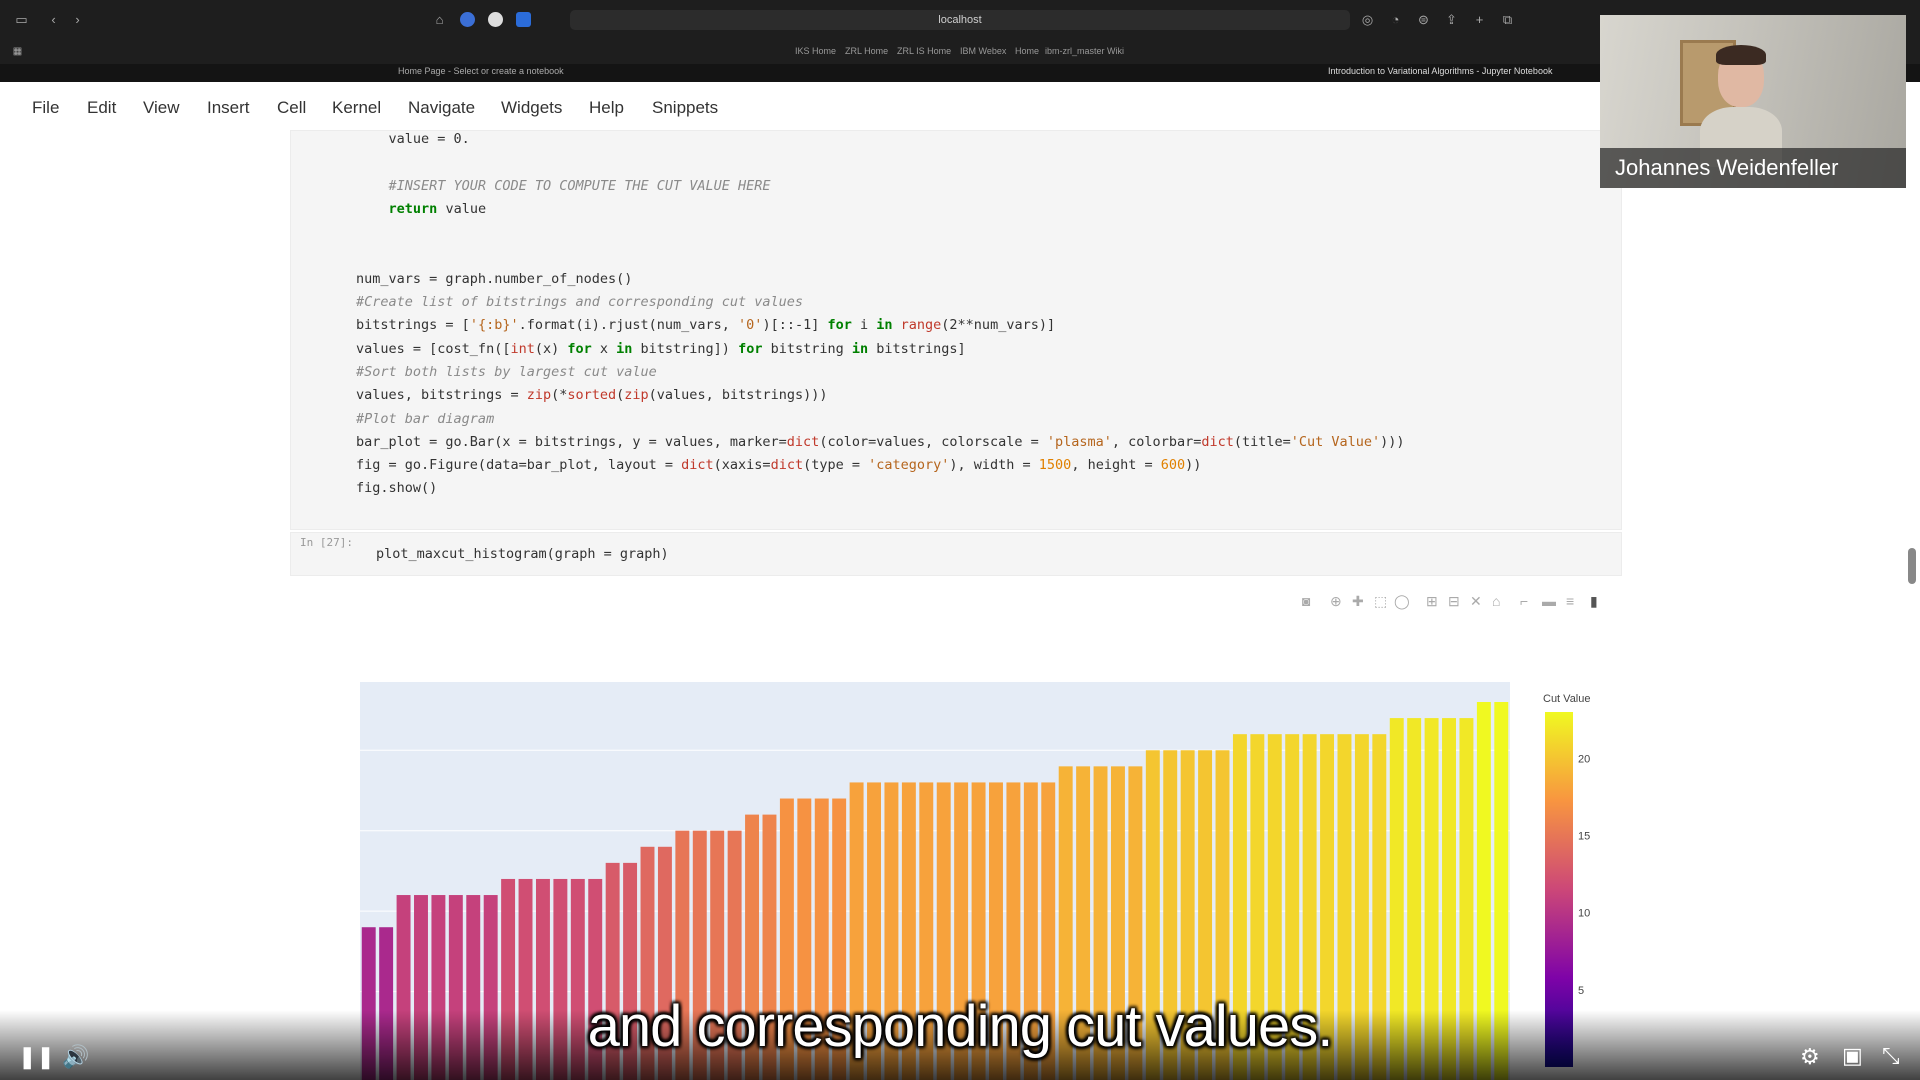 This screenshot has width=1920, height=1080. I want to click on colorbar-tick-label: 20, so click(1584, 759).